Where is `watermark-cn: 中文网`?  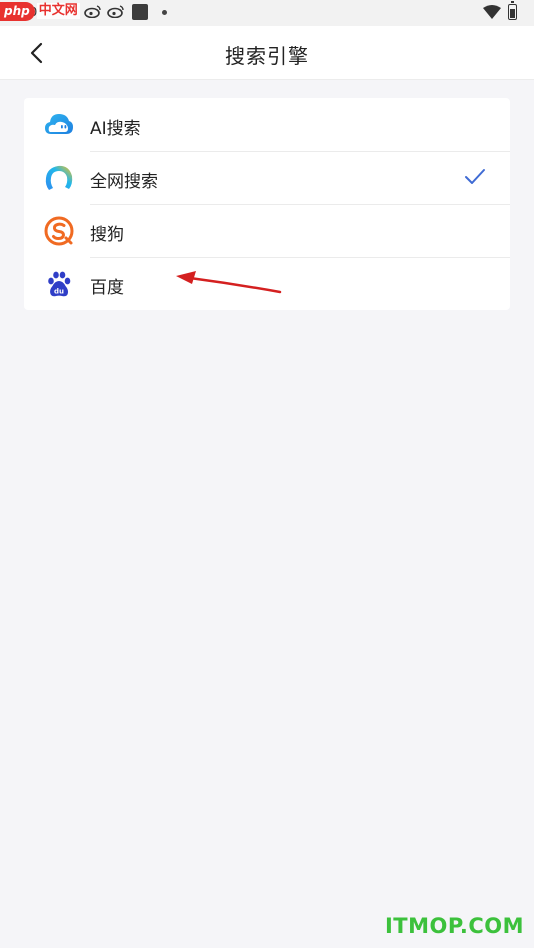
watermark-cn: 中文网 is located at coordinates (58, 11).